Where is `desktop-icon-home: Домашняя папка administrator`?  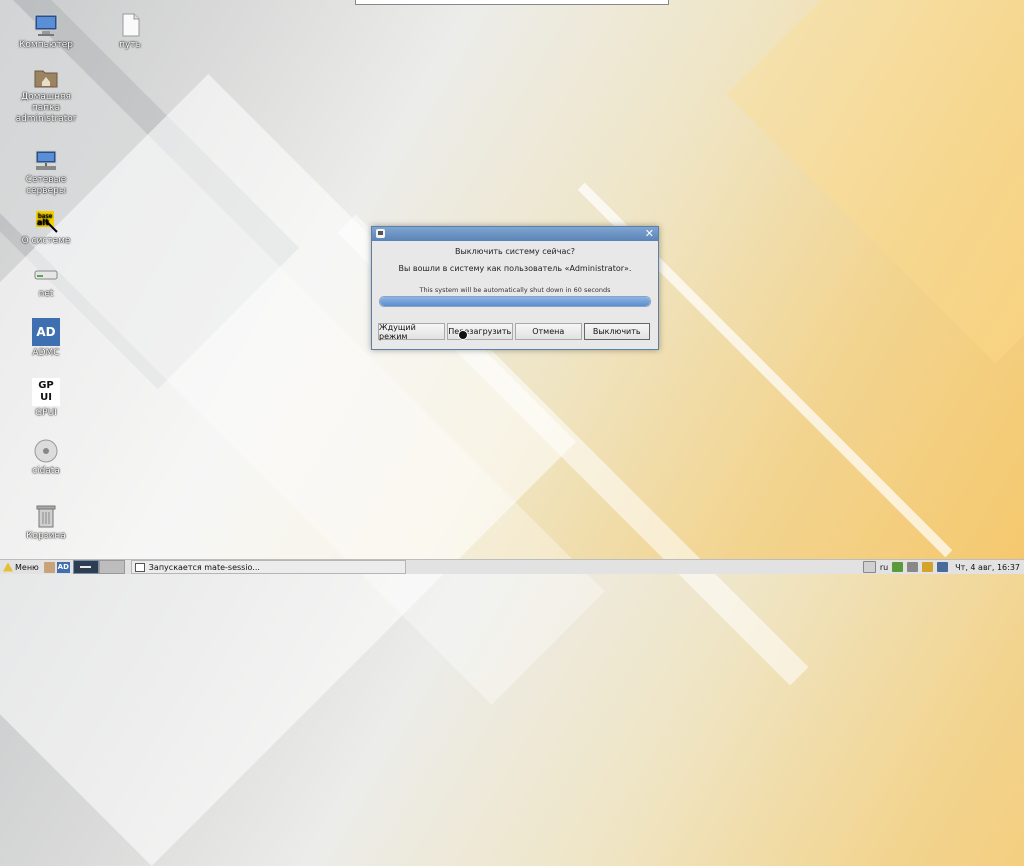 desktop-icon-home: Домашняя папка administrator is located at coordinates (46, 94).